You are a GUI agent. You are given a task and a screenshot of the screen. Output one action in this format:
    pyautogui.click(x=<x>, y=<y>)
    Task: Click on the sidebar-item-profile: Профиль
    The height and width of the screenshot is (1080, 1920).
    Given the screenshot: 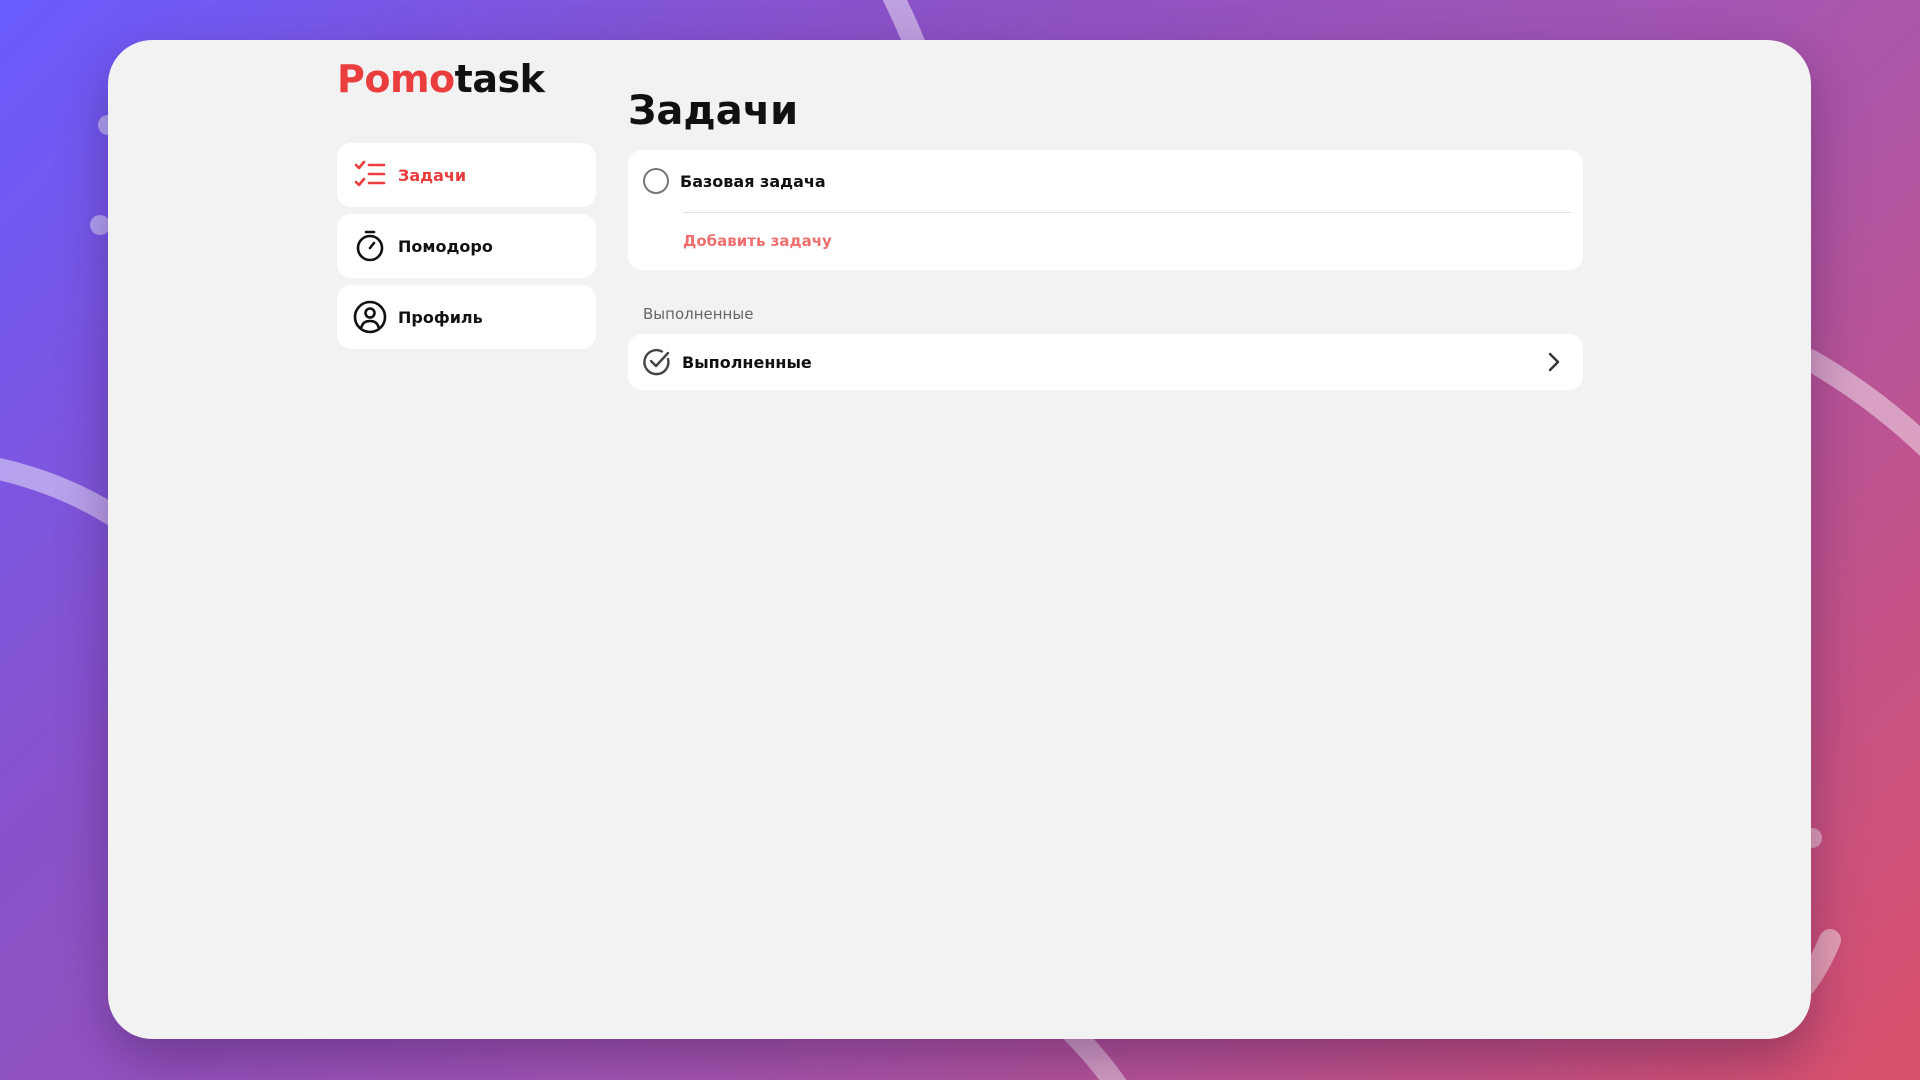 What is the action you would take?
    pyautogui.click(x=466, y=317)
    